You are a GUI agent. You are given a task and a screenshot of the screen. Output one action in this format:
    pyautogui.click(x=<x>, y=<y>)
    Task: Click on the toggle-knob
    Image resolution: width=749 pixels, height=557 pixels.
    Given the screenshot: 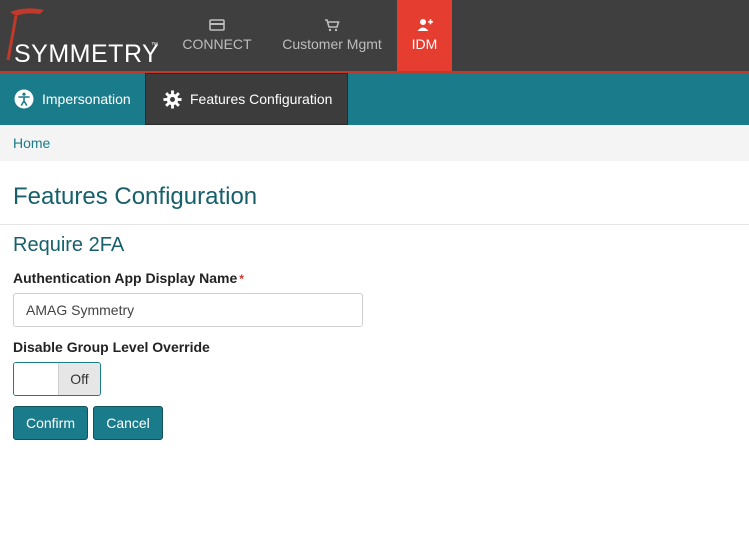 What is the action you would take?
    pyautogui.click(x=36, y=379)
    